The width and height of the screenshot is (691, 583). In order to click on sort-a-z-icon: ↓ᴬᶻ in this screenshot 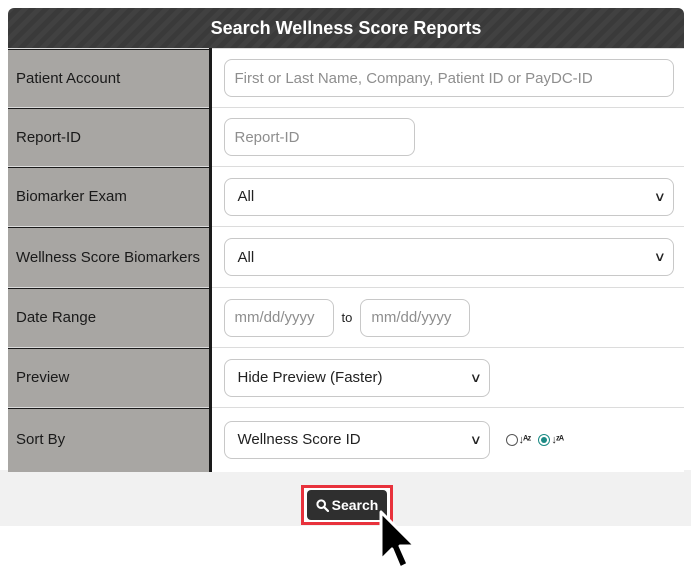, I will do `click(525, 439)`.